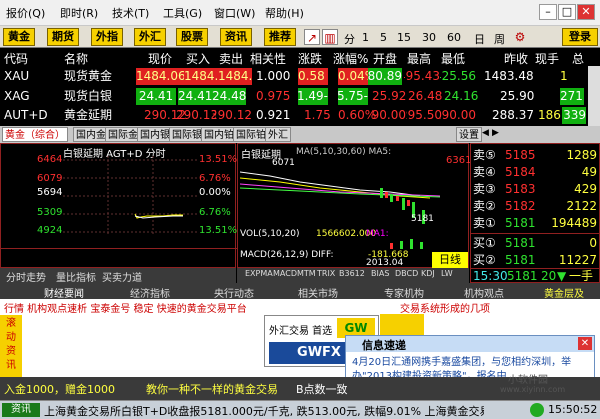  Describe the element at coordinates (19, 37) in the screenshot. I see `gold-button: 黄金` at that location.